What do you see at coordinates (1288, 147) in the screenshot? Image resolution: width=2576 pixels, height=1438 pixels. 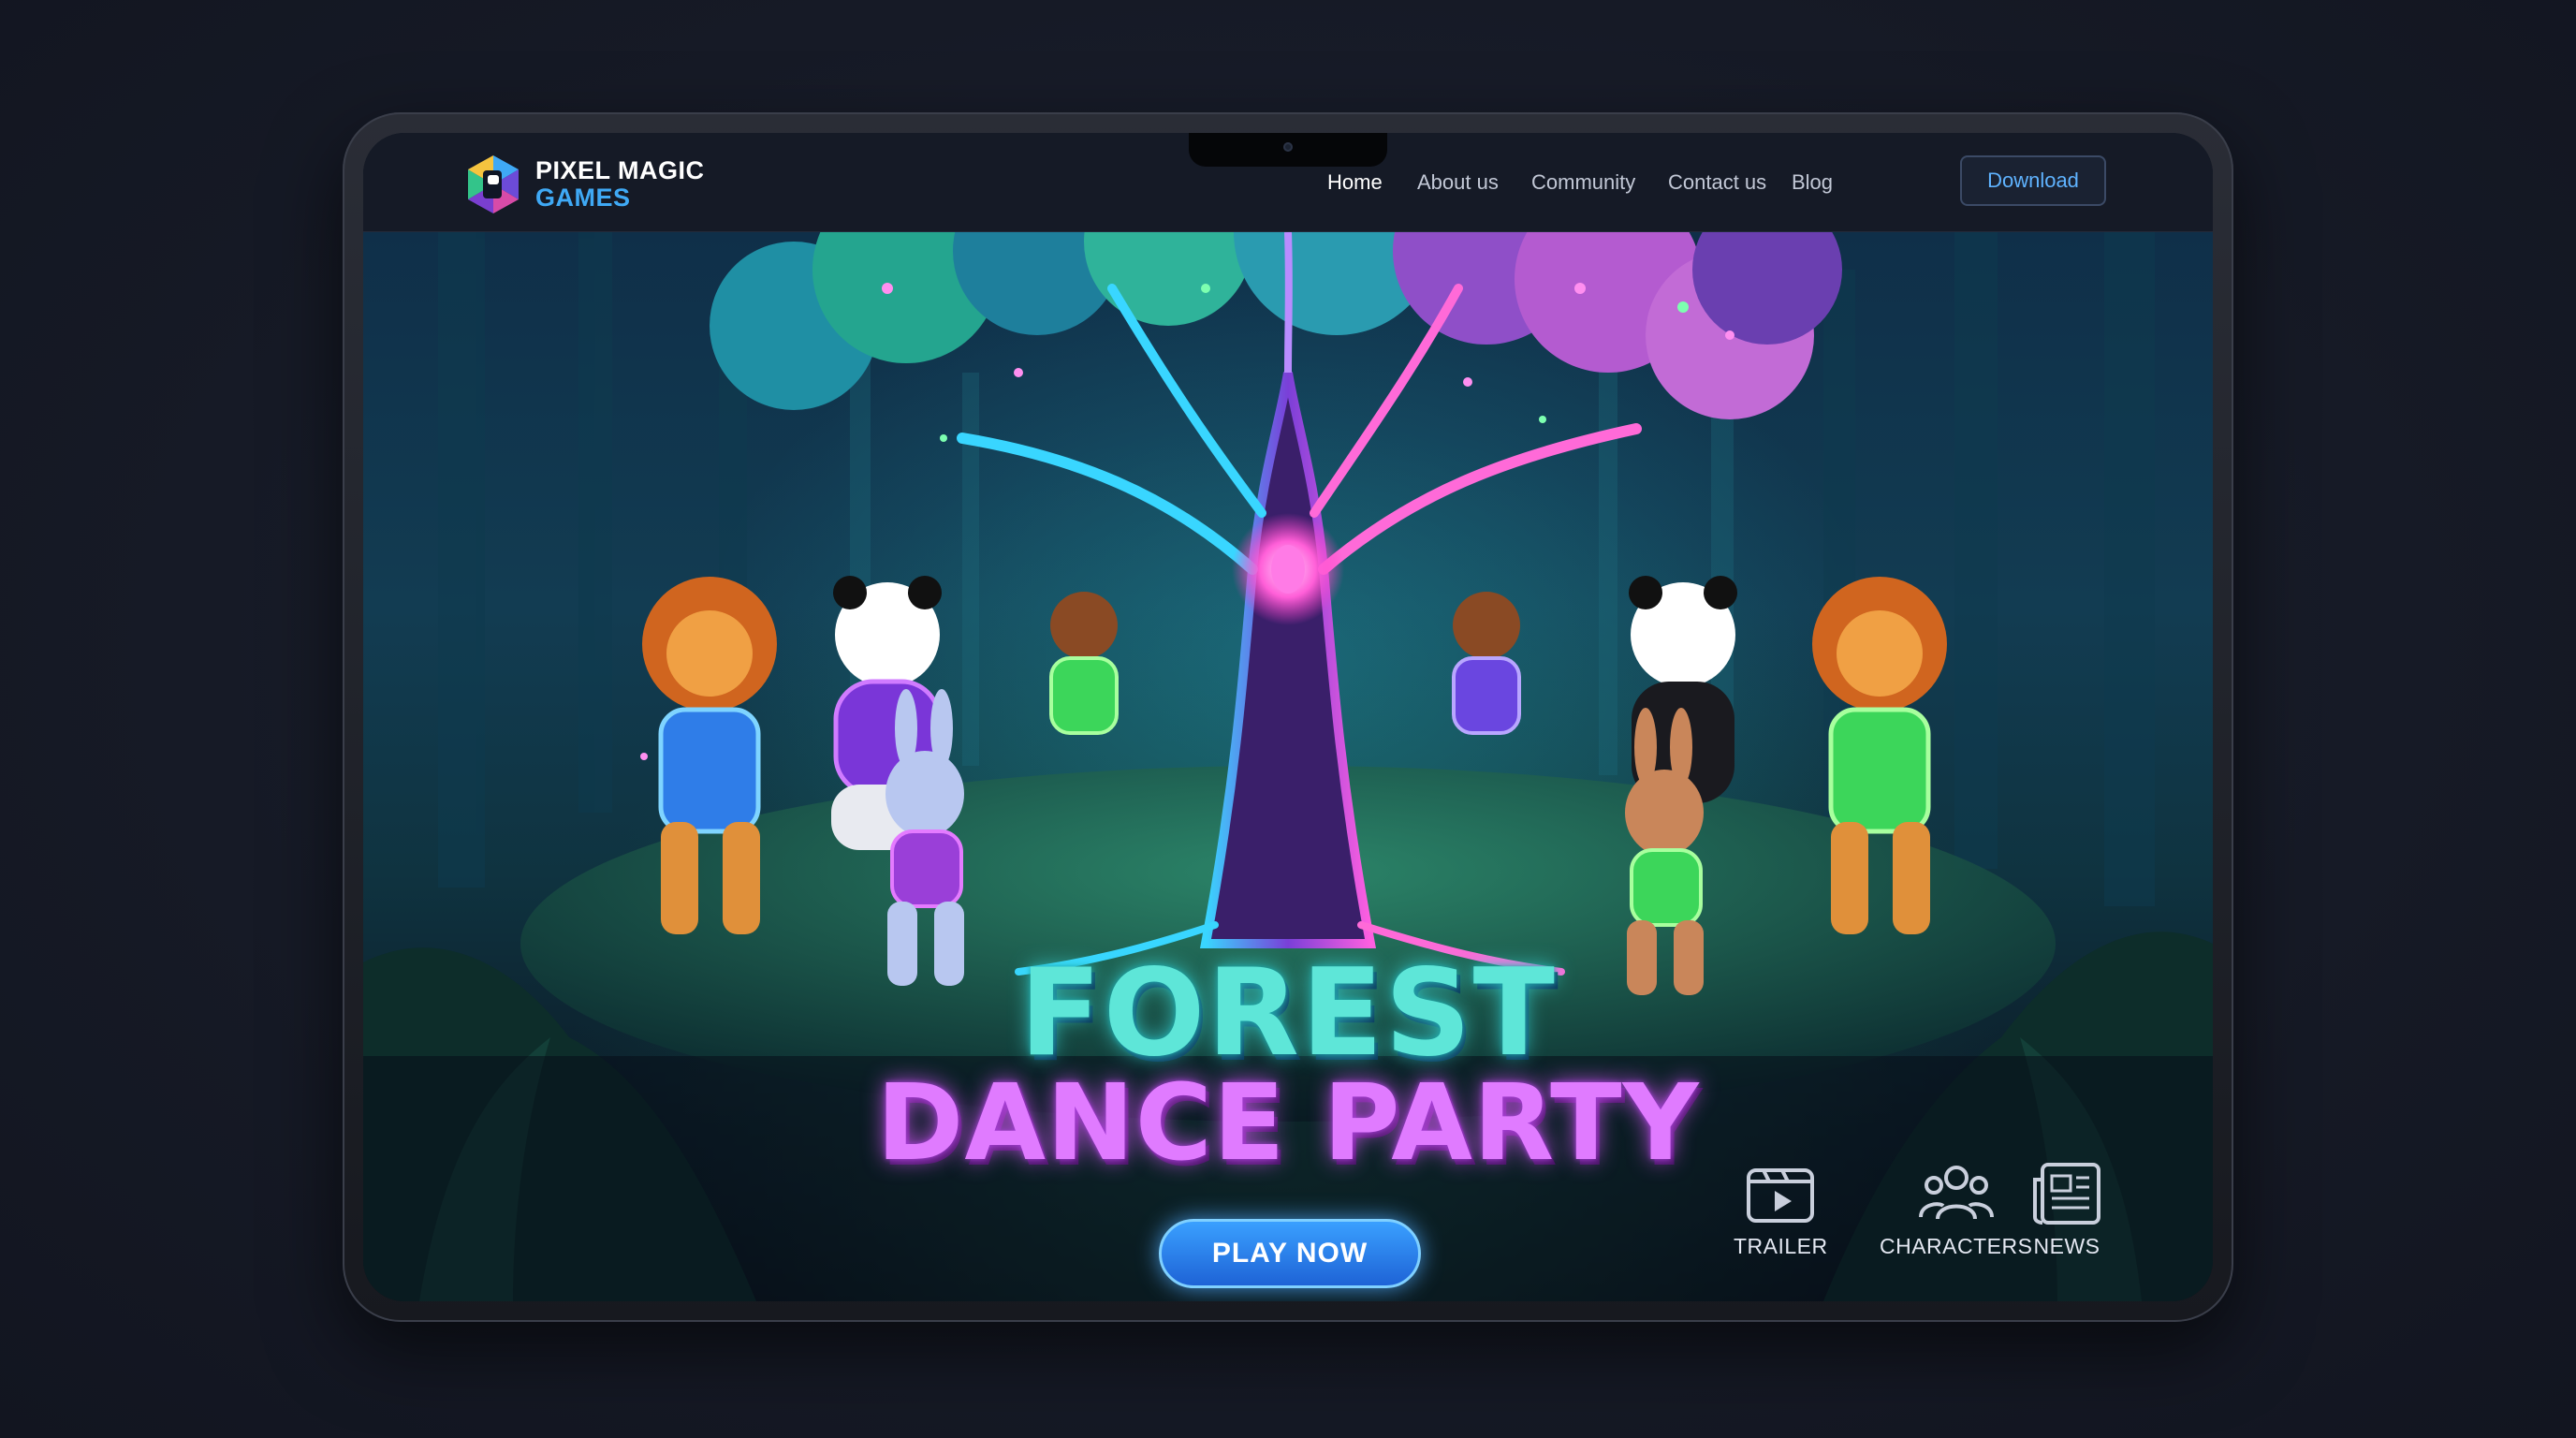 I see `camera-icon` at bounding box center [1288, 147].